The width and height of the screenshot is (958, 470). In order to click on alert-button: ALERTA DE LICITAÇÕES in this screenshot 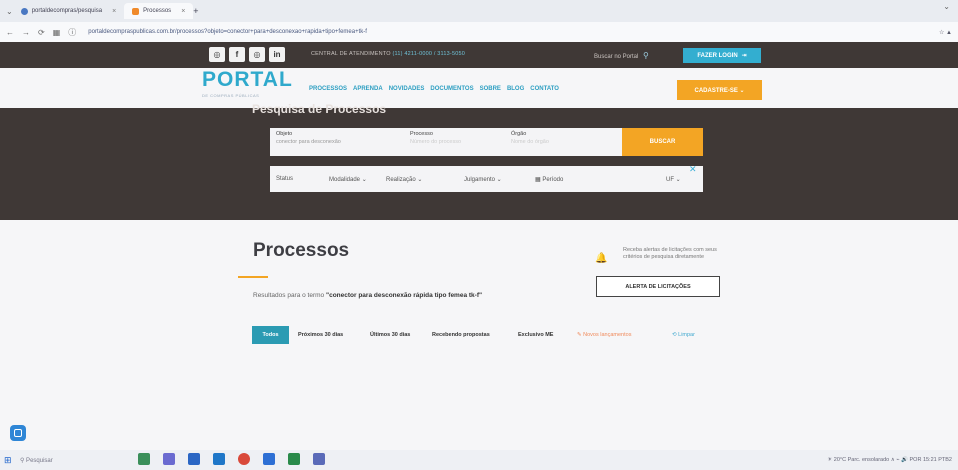, I will do `click(658, 286)`.